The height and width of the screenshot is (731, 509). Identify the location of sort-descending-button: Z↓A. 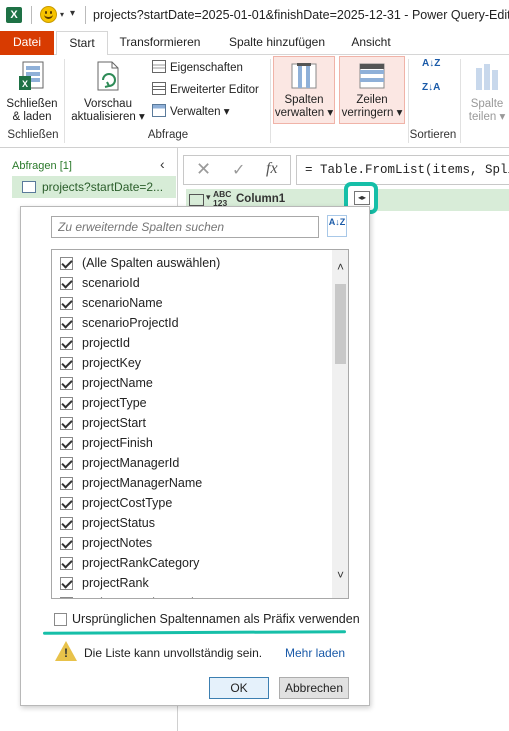
(432, 92).